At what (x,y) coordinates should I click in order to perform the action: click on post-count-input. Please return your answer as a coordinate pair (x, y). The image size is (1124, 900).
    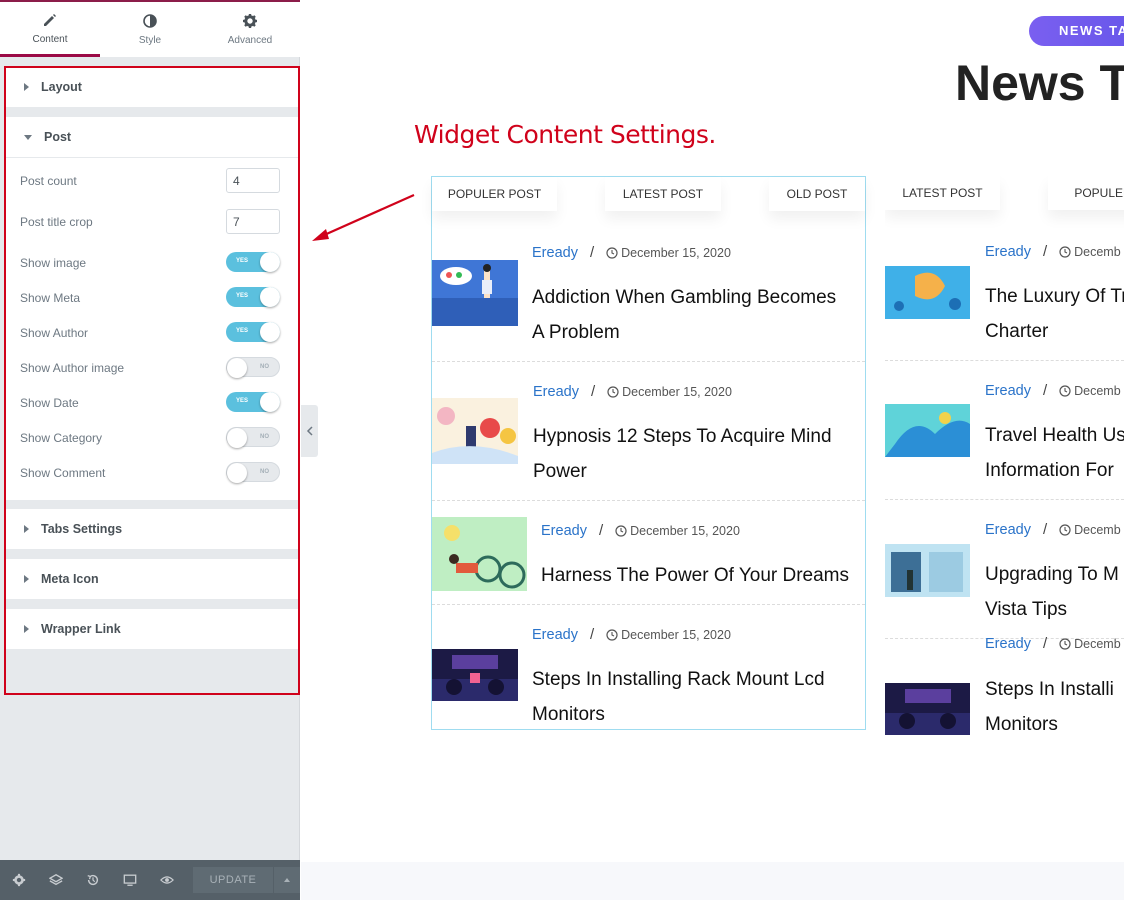
    Looking at the image, I should click on (253, 180).